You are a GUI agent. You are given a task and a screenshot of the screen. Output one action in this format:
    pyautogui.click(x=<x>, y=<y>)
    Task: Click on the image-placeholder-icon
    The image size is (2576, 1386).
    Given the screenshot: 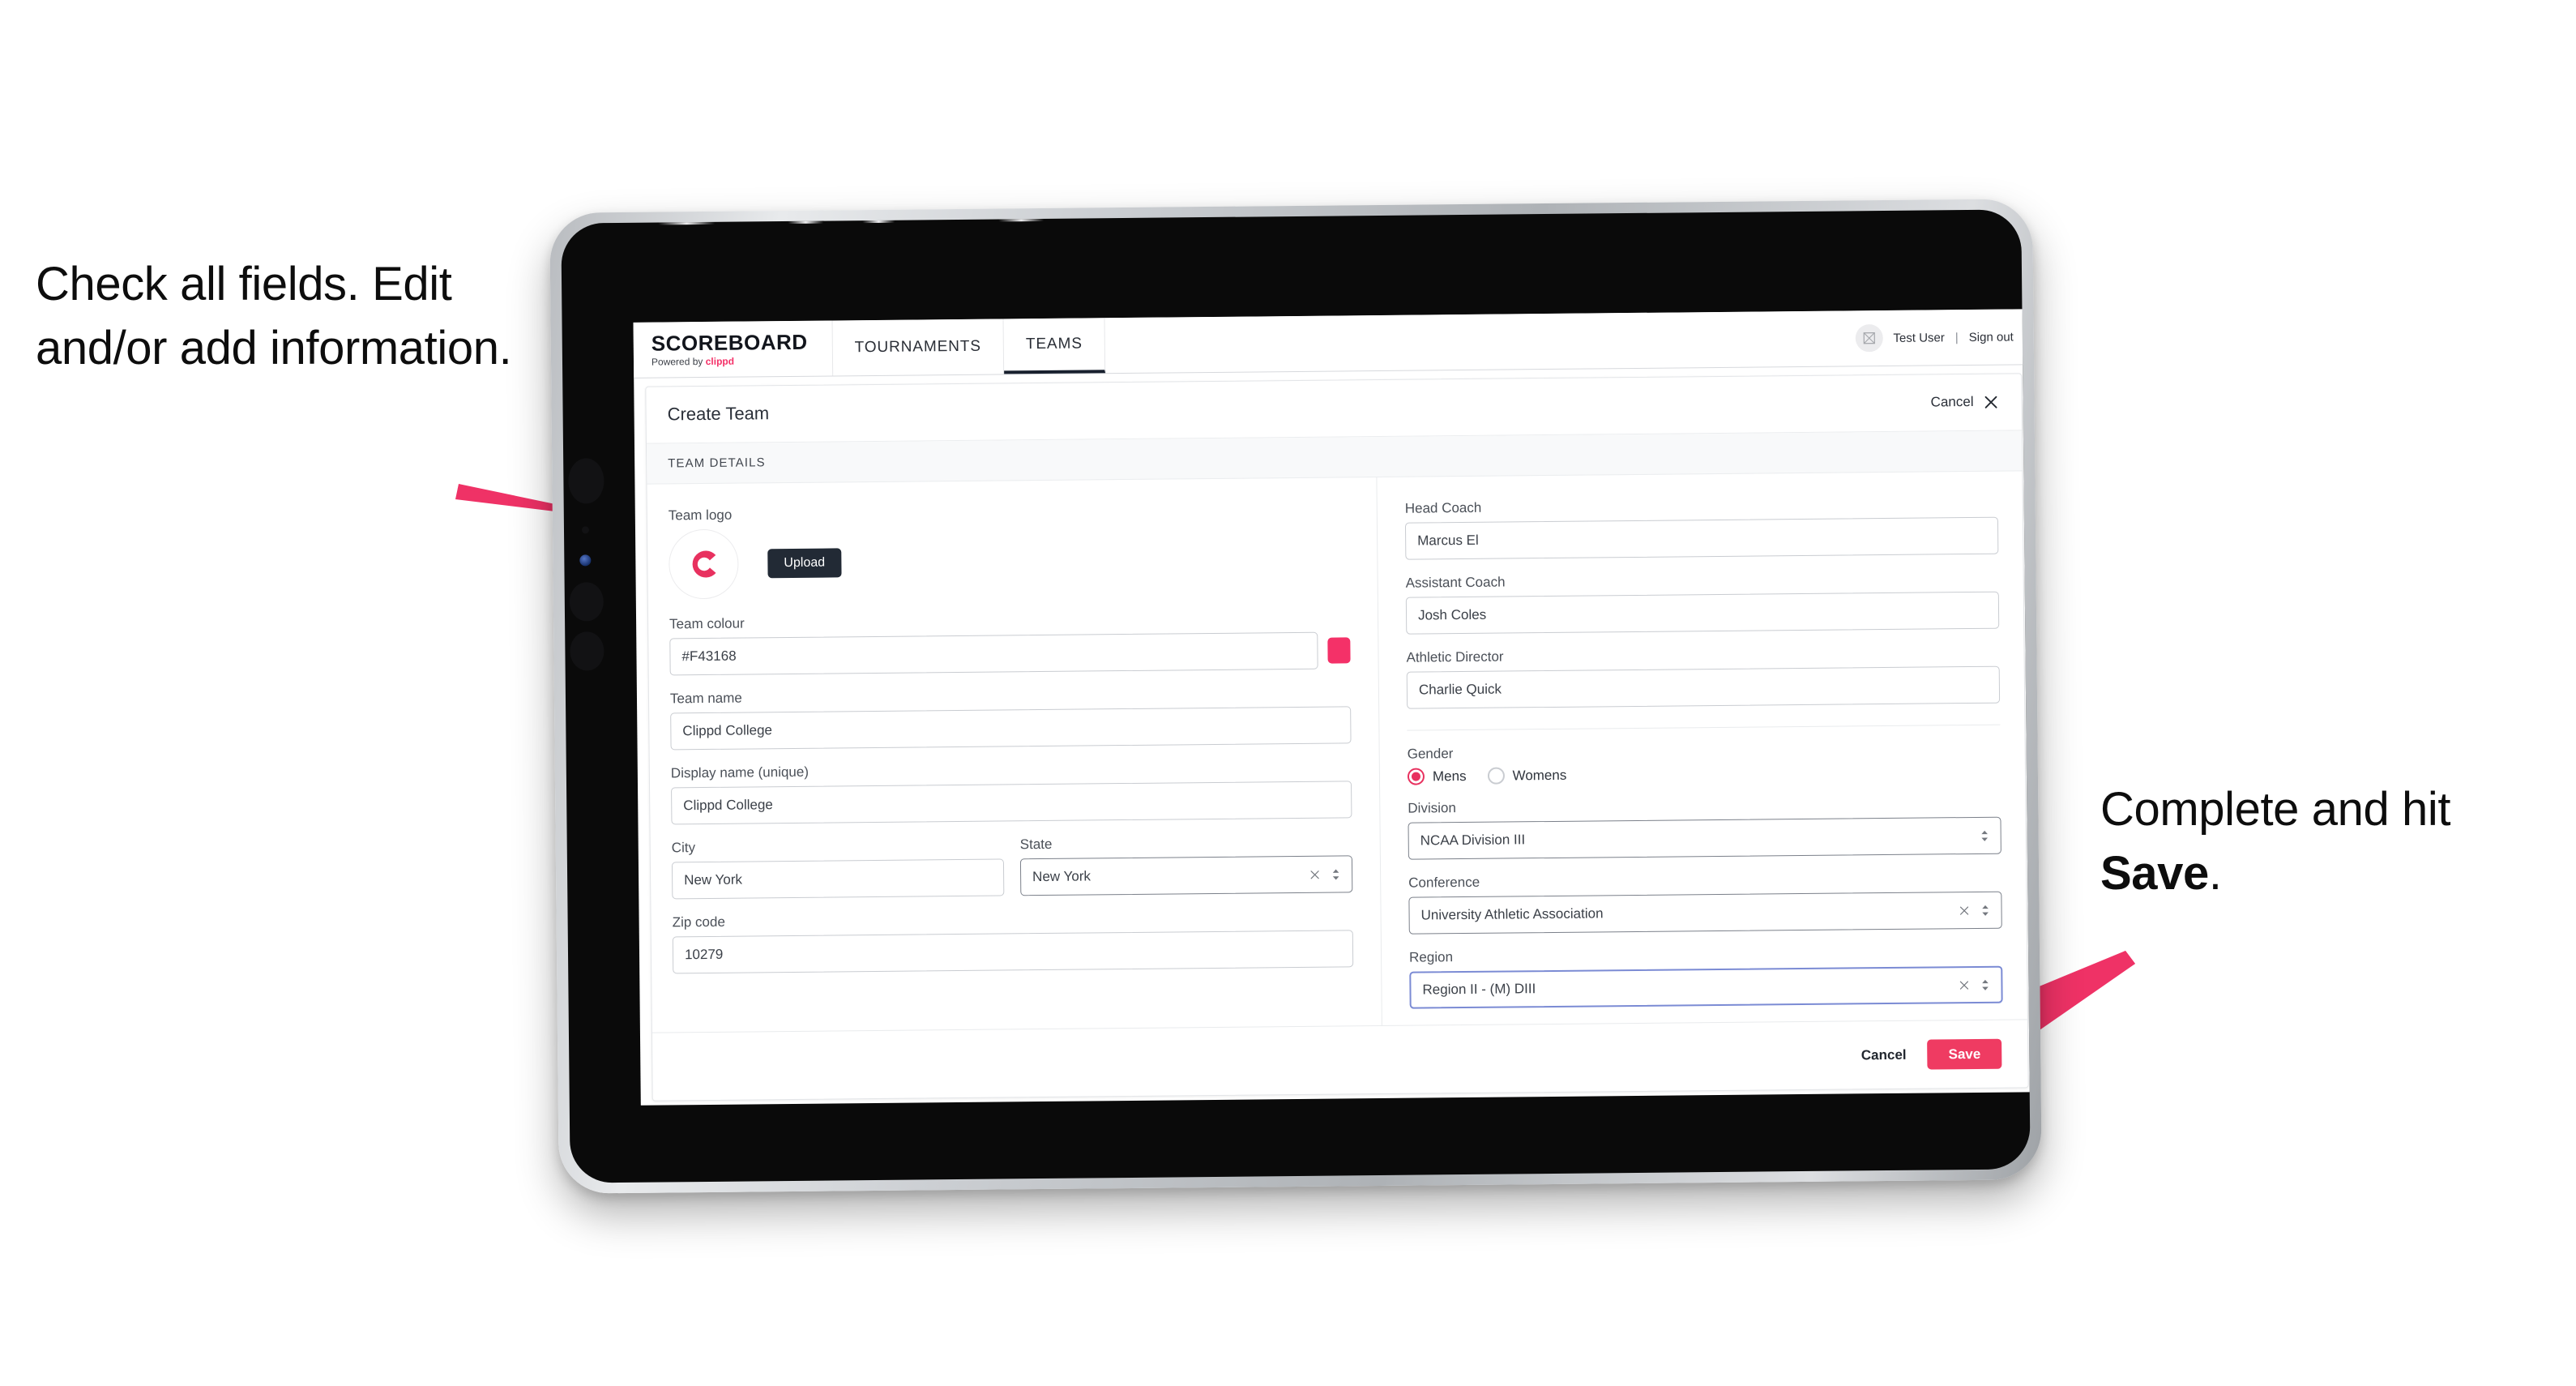 What is the action you would take?
    pyautogui.click(x=1869, y=338)
    